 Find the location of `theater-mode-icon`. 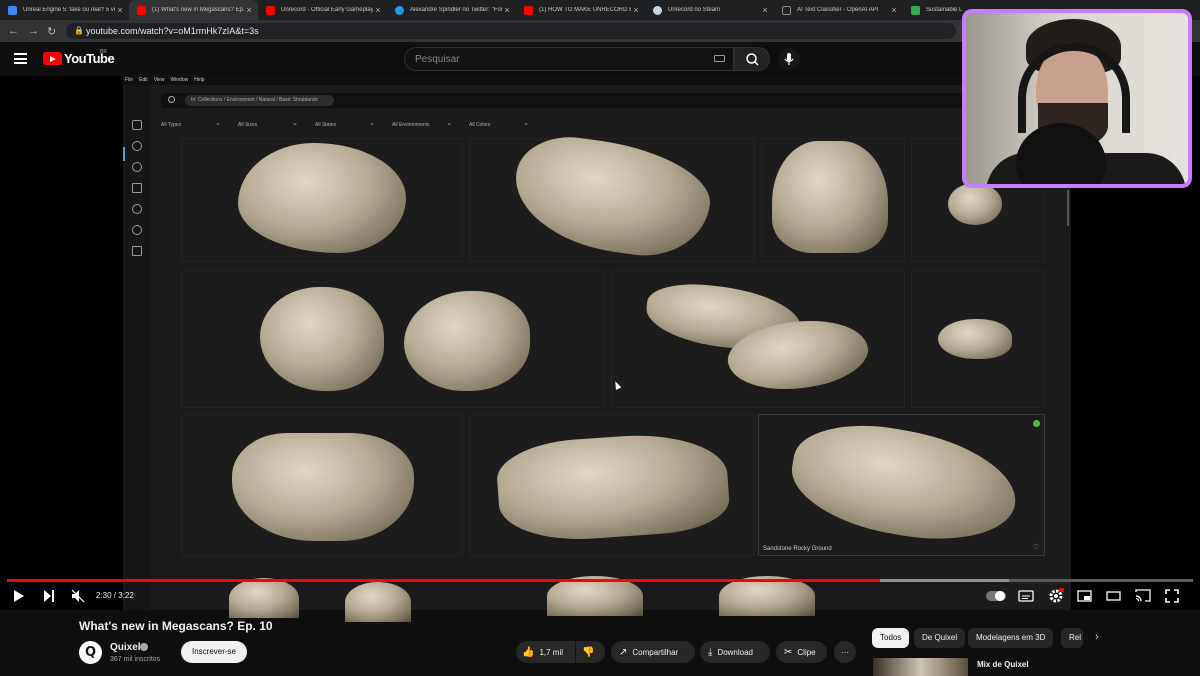

theater-mode-icon is located at coordinates (1113, 596).